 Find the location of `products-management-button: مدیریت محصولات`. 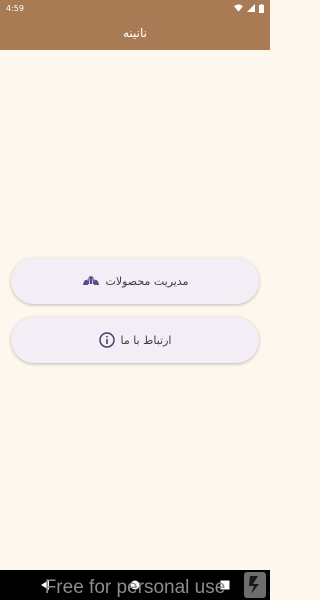

products-management-button: مدیریت محصولات is located at coordinates (135, 281).